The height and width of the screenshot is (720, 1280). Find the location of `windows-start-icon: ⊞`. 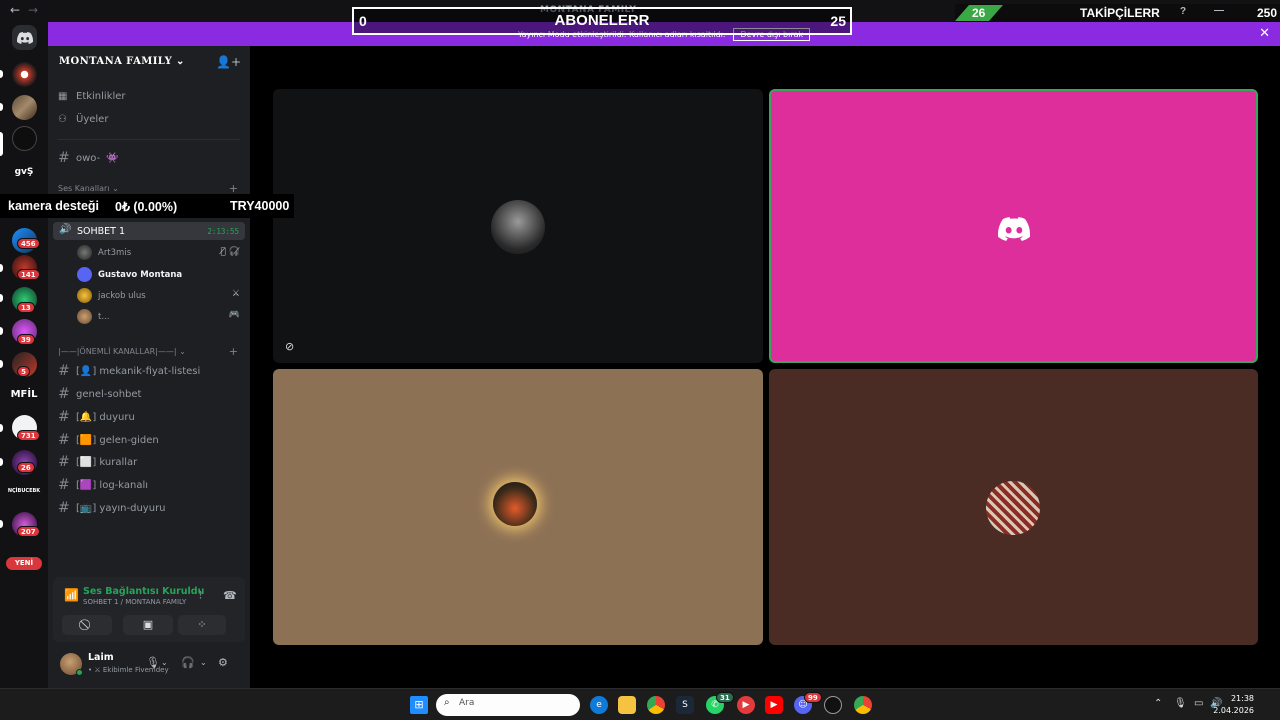

windows-start-icon: ⊞ is located at coordinates (419, 705).